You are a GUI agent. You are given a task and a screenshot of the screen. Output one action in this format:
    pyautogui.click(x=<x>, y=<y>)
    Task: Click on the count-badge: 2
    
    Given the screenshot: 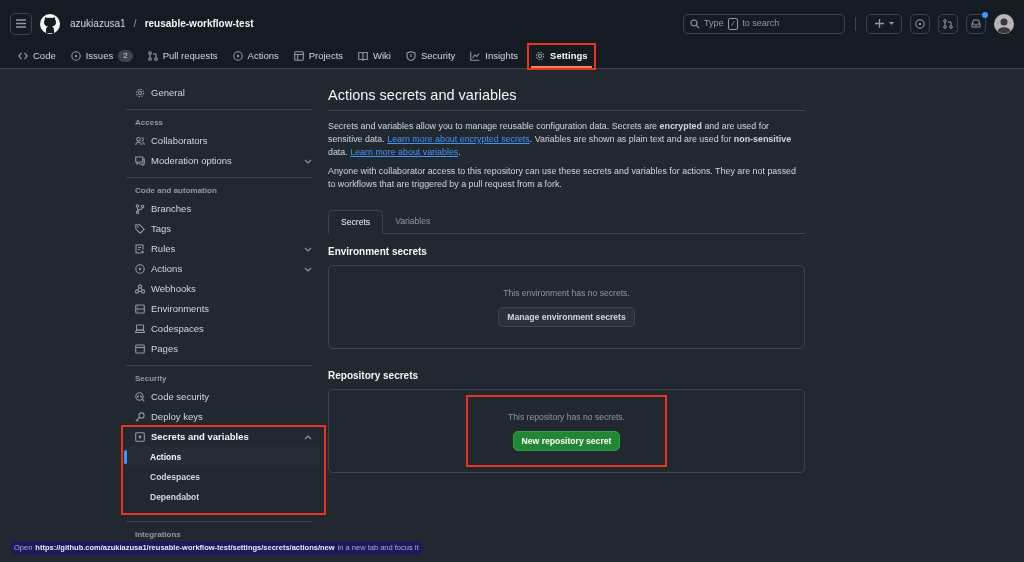 What is the action you would take?
    pyautogui.click(x=125, y=56)
    